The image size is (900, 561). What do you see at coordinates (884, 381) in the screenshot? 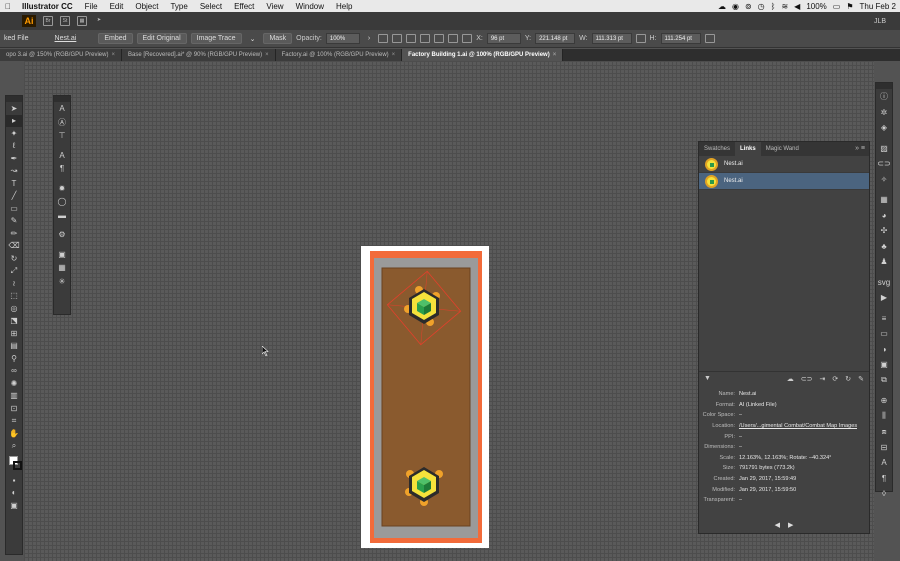
I see `graphic-styles-icon: ⧉` at bounding box center [884, 381].